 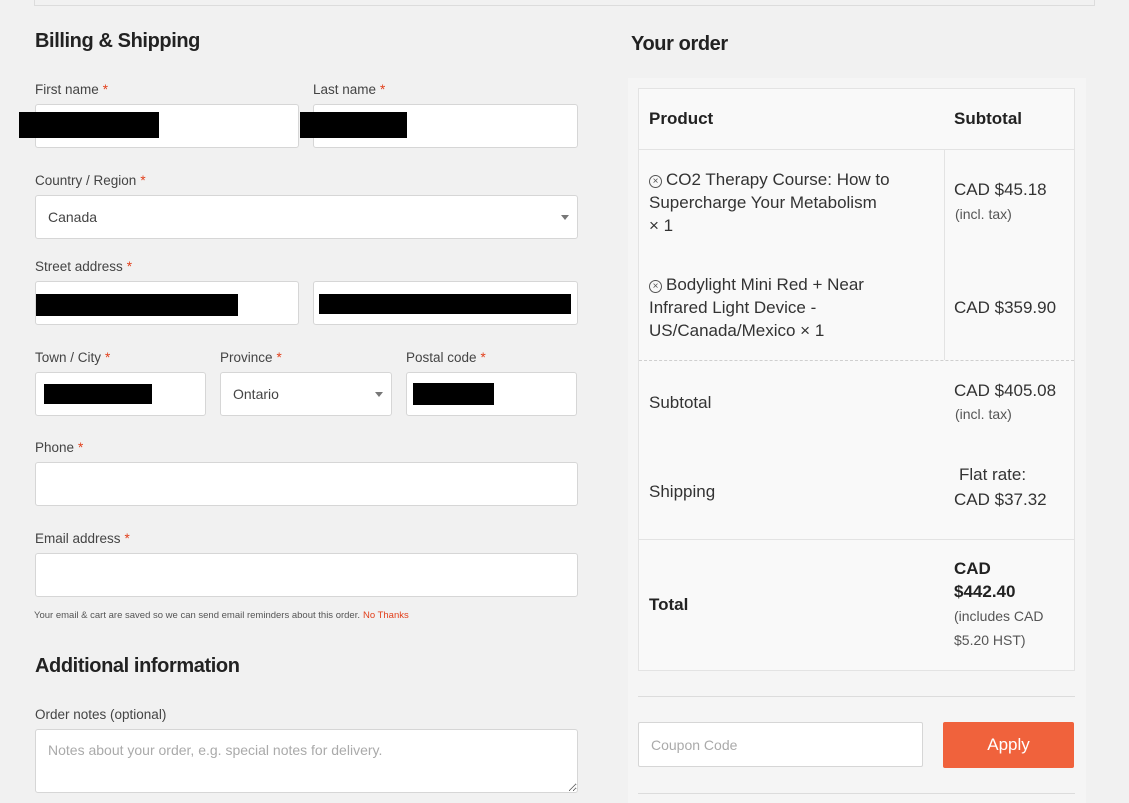 I want to click on shipping-label: Shipping, so click(x=682, y=491).